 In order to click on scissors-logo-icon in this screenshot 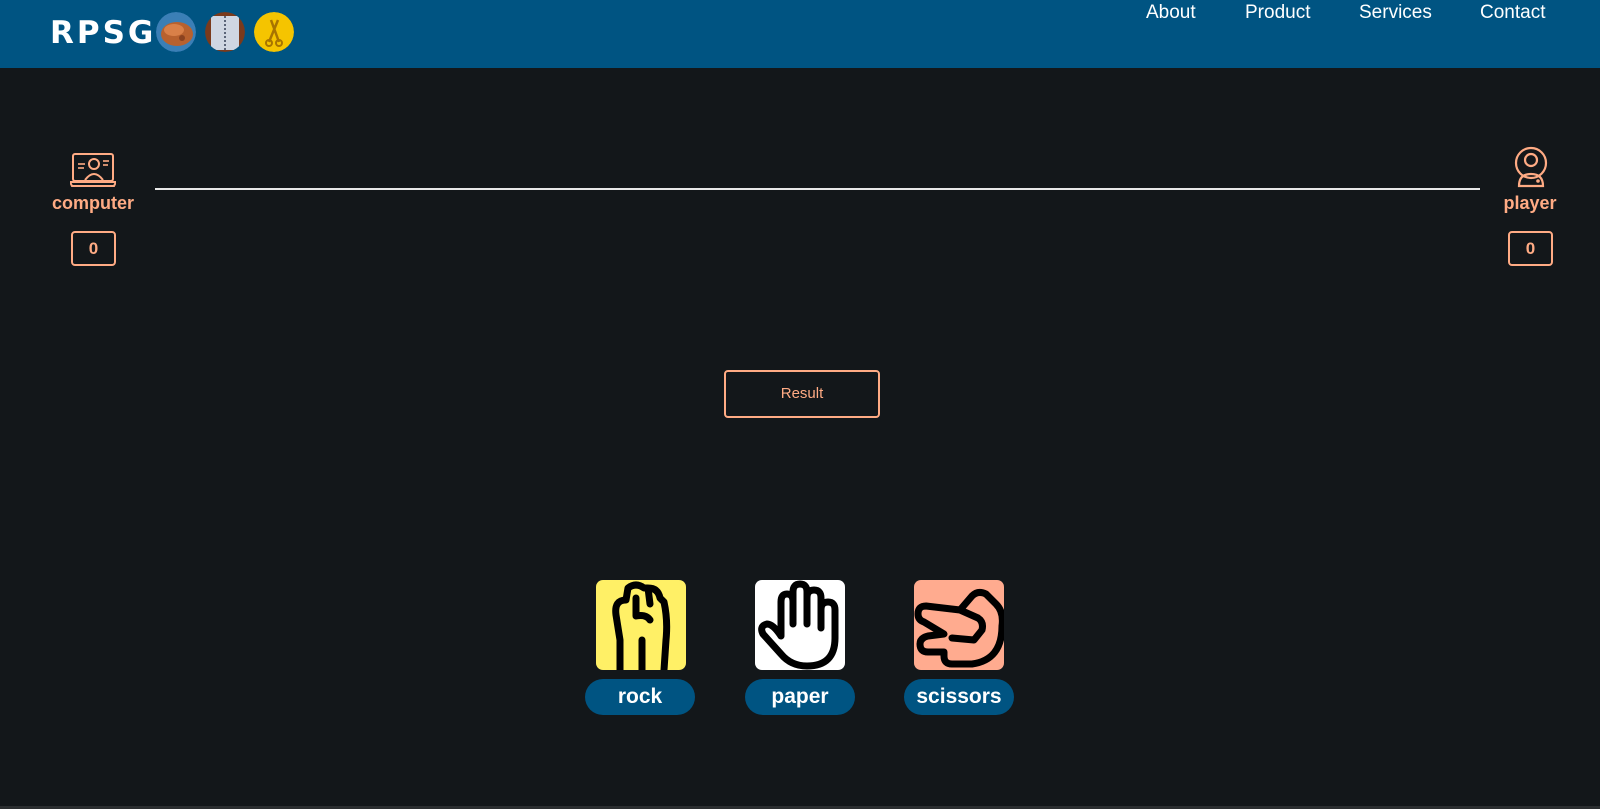, I will do `click(274, 32)`.